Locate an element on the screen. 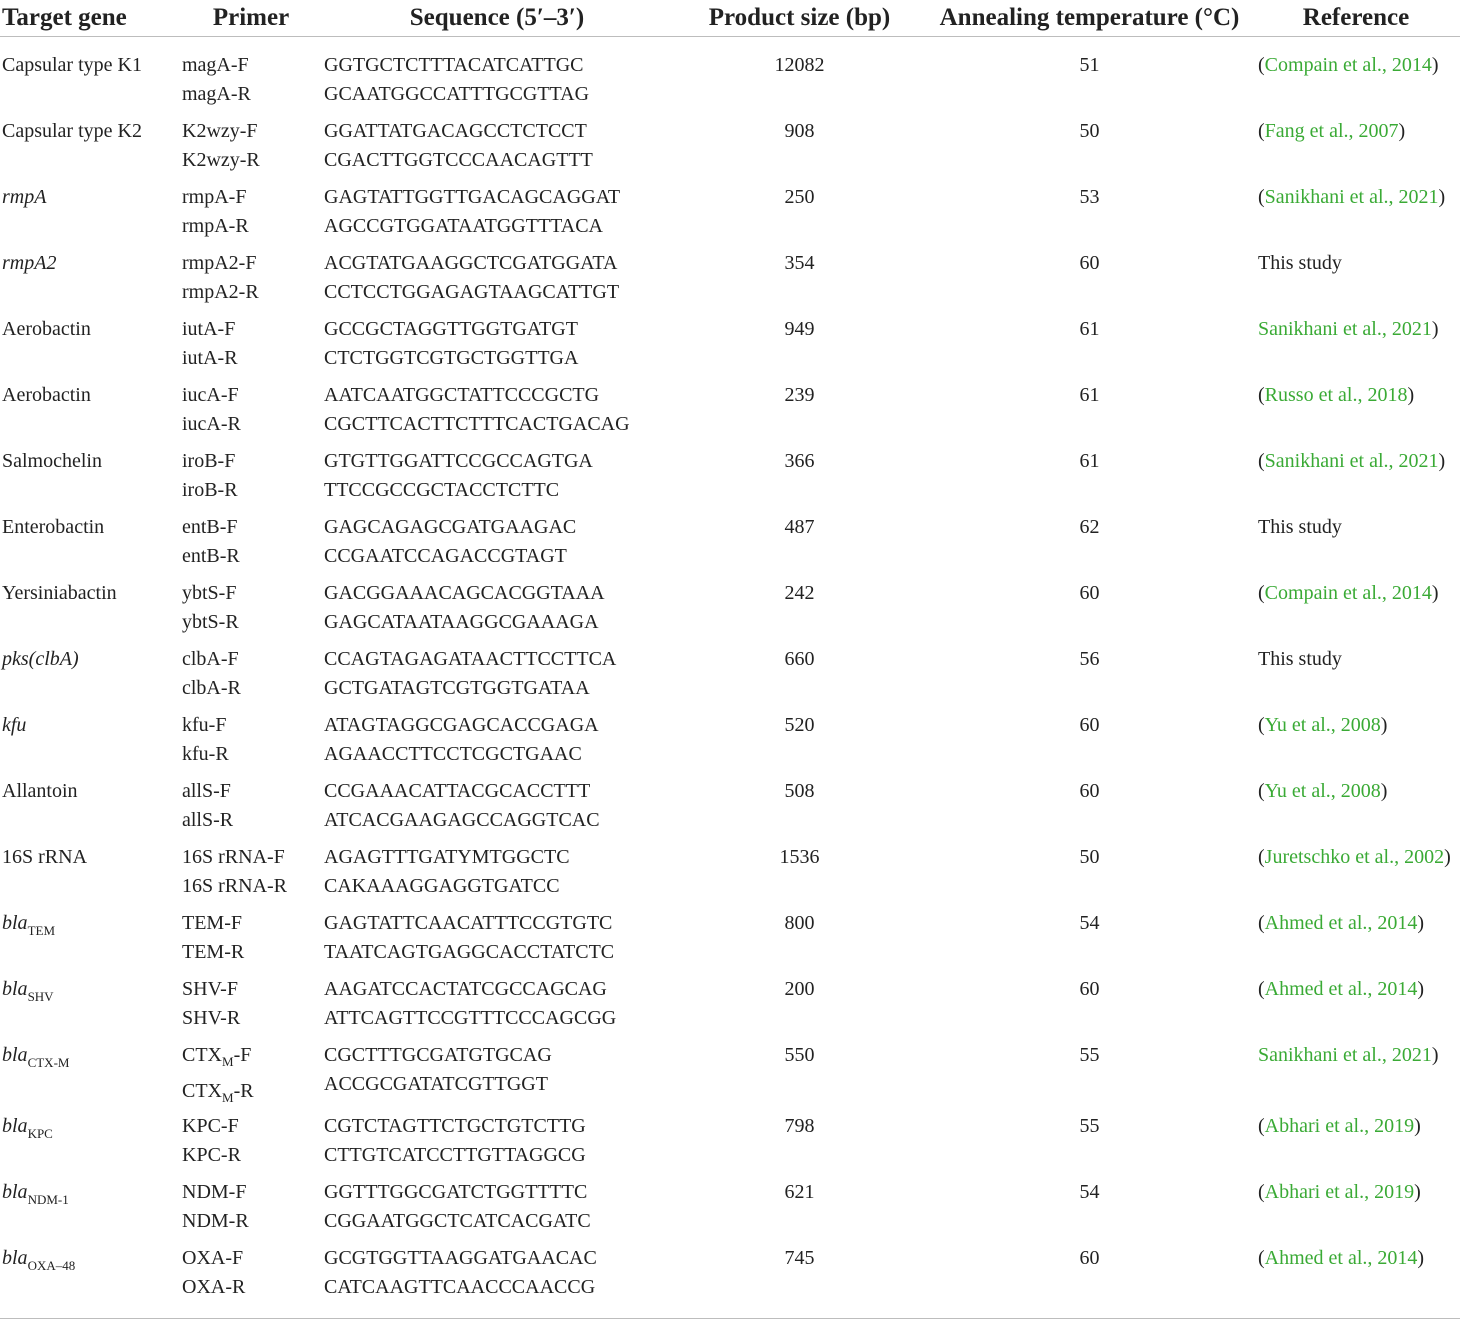 The image size is (1460, 1321). sequence-reverse: ATTCAGTTCCGTTTCCCAGCGG is located at coordinates (470, 1017).